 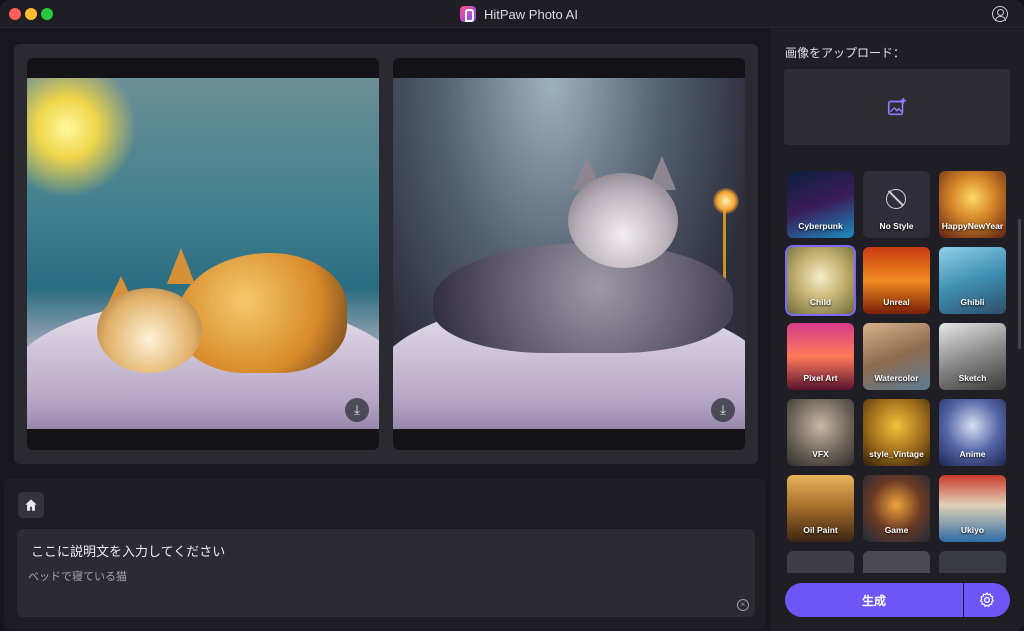 What do you see at coordinates (820, 530) in the screenshot?
I see `style-label: Oil Paint` at bounding box center [820, 530].